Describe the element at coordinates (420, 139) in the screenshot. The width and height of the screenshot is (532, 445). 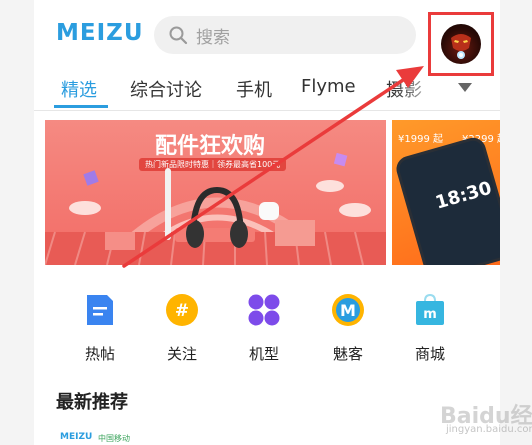
I see `price-tag: ¥1999 起` at that location.